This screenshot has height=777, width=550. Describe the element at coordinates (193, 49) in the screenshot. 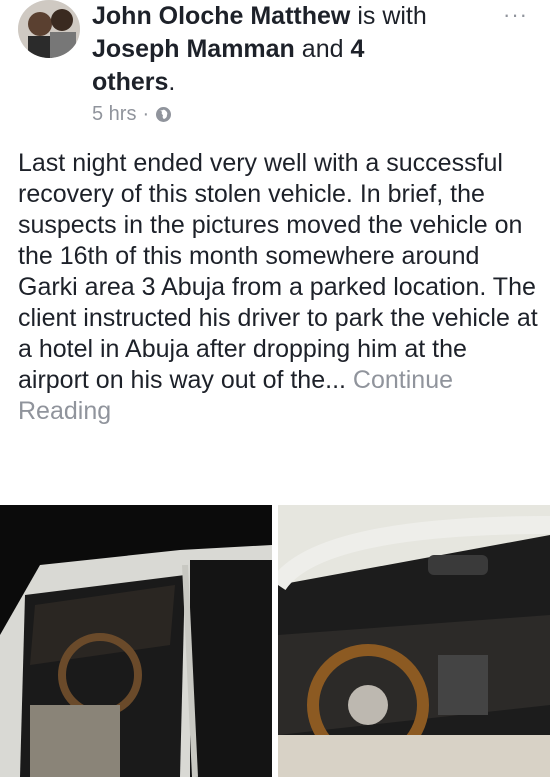

I see `tagged-person-name: Joseph Mamman` at that location.